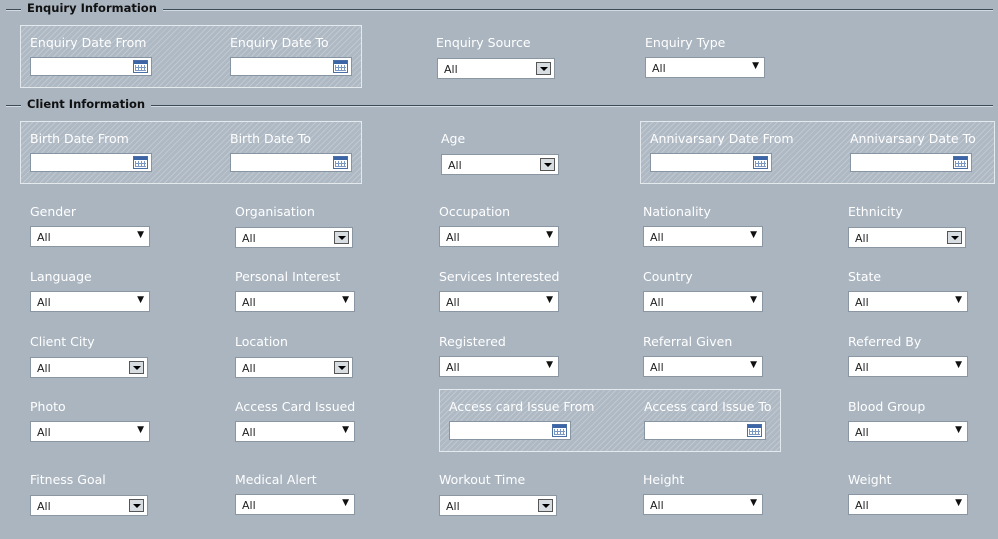 The height and width of the screenshot is (539, 998). What do you see at coordinates (249, 505) in the screenshot?
I see `medical-alert-value: All` at bounding box center [249, 505].